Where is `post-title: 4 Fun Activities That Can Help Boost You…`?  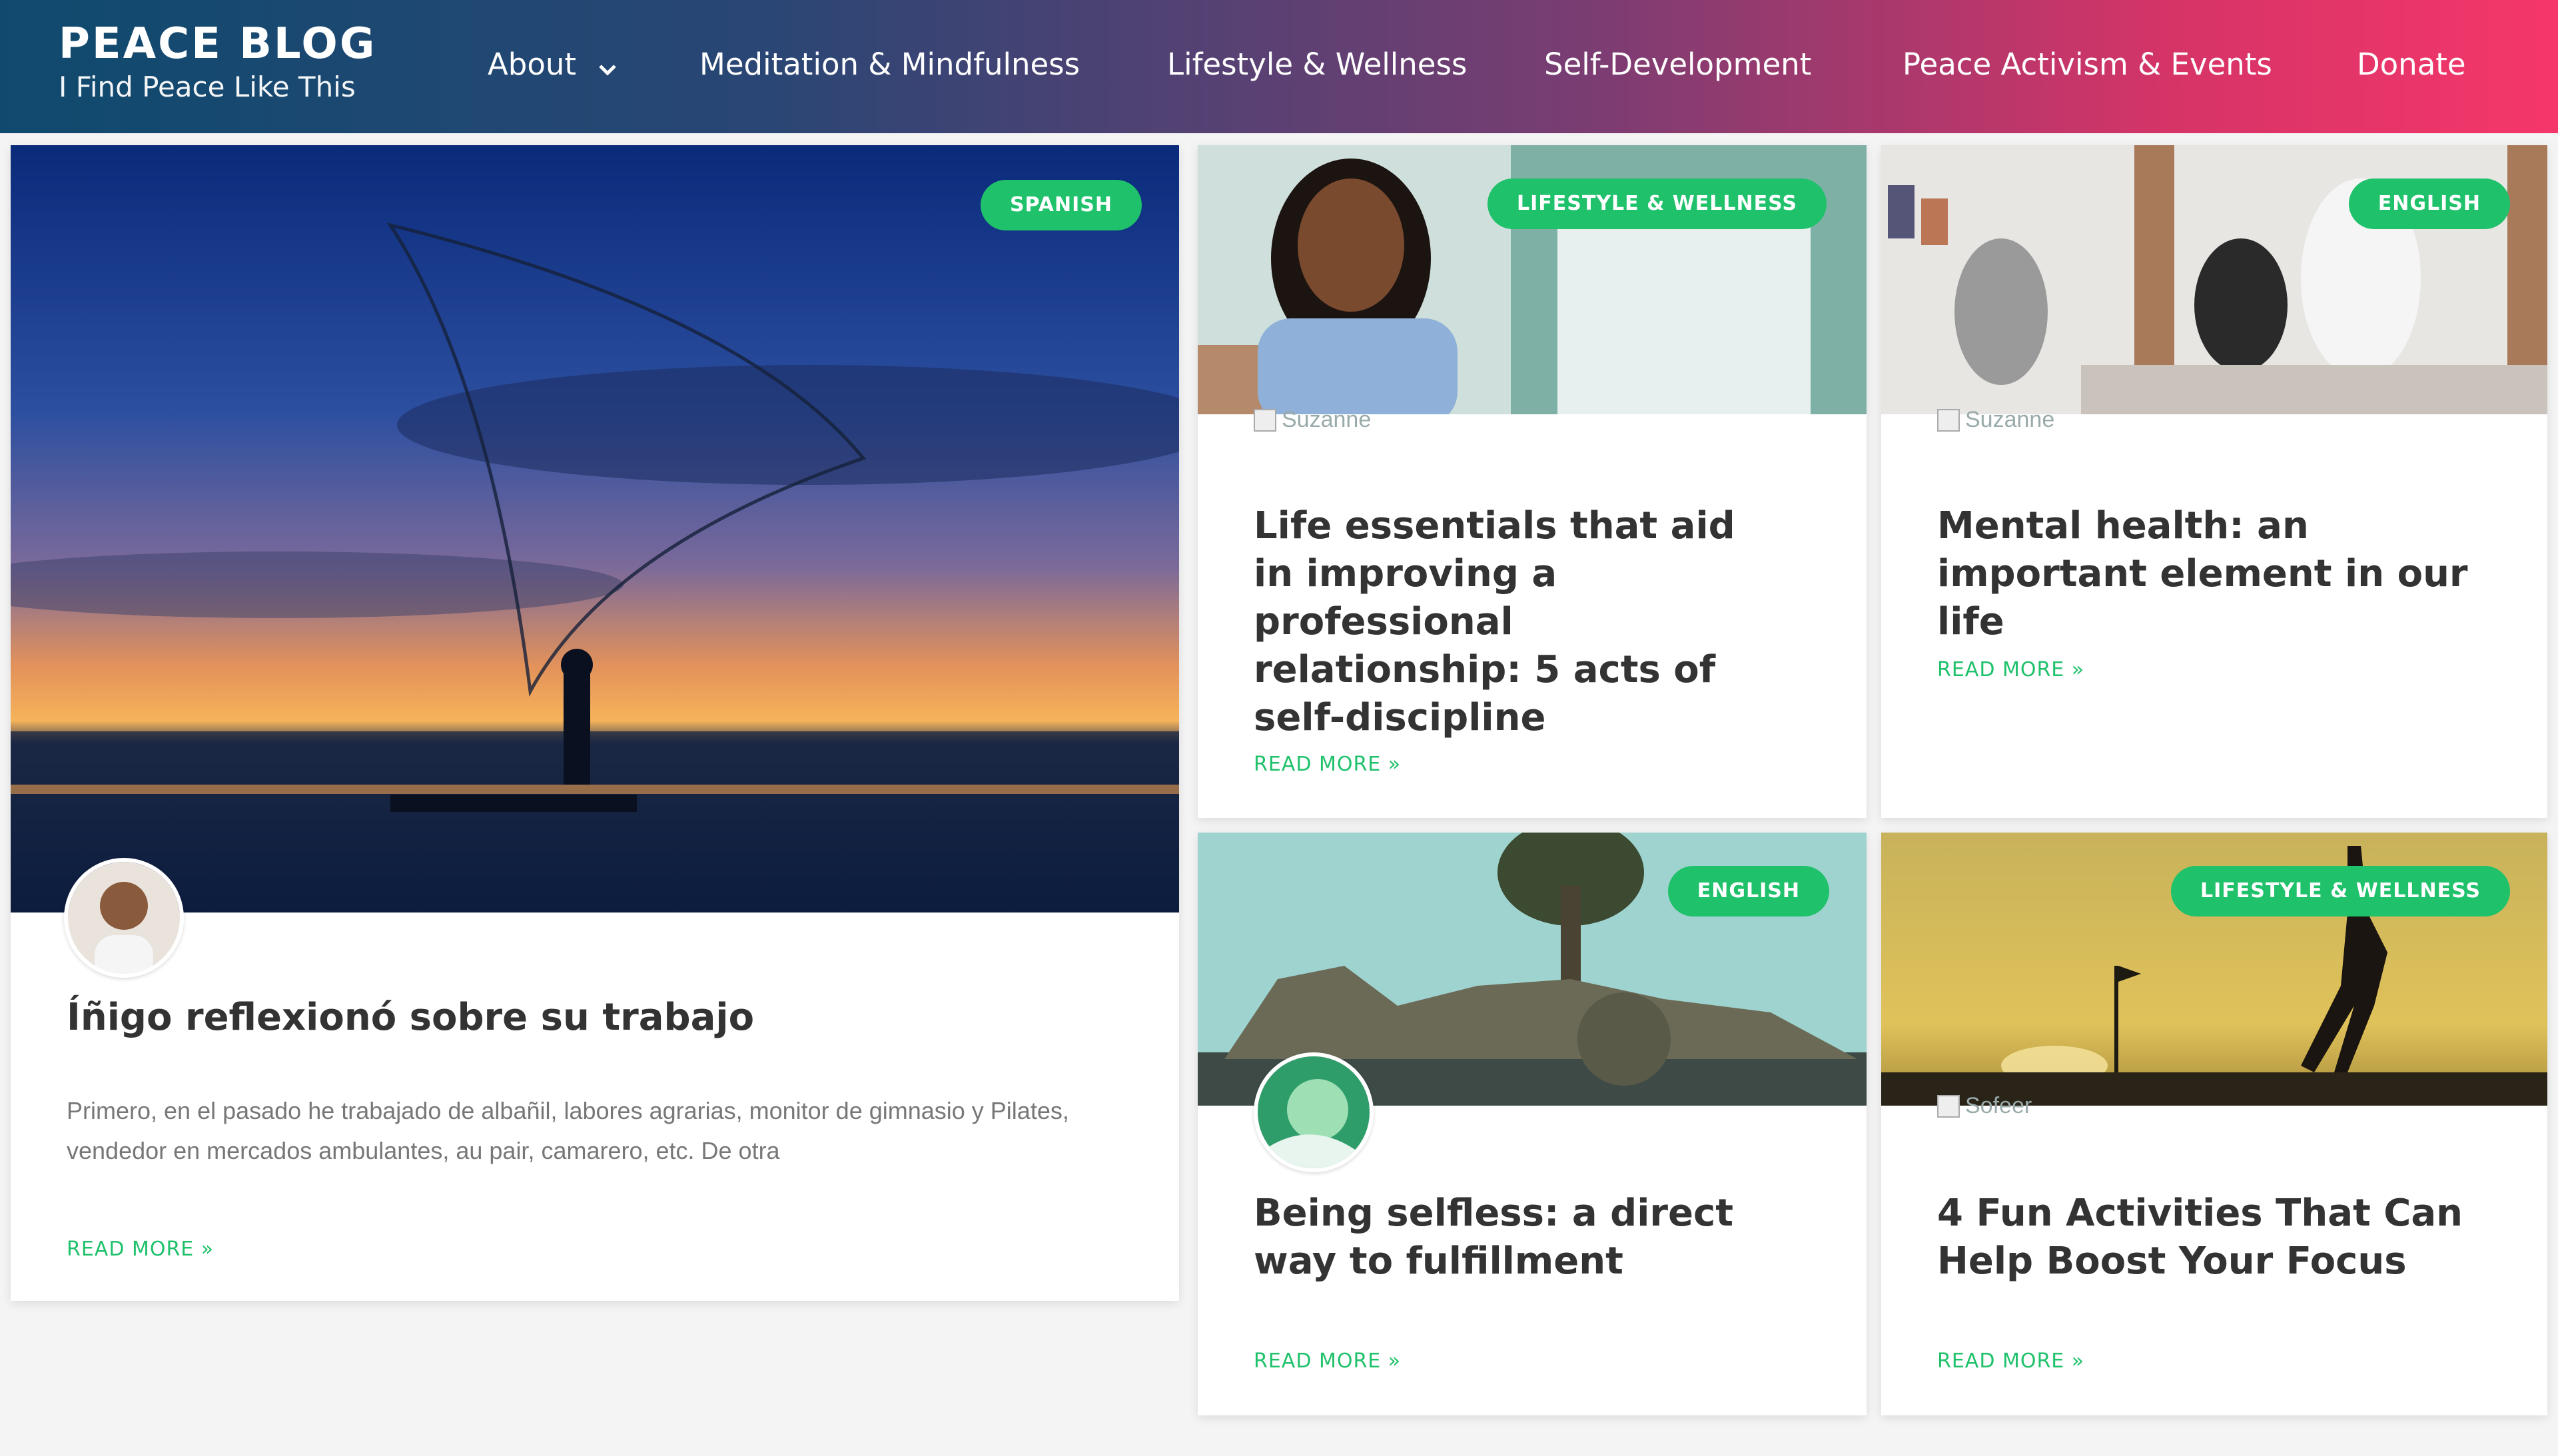
post-title: 4 Fun Activities That Can Help Boost You… is located at coordinates (2223, 1237).